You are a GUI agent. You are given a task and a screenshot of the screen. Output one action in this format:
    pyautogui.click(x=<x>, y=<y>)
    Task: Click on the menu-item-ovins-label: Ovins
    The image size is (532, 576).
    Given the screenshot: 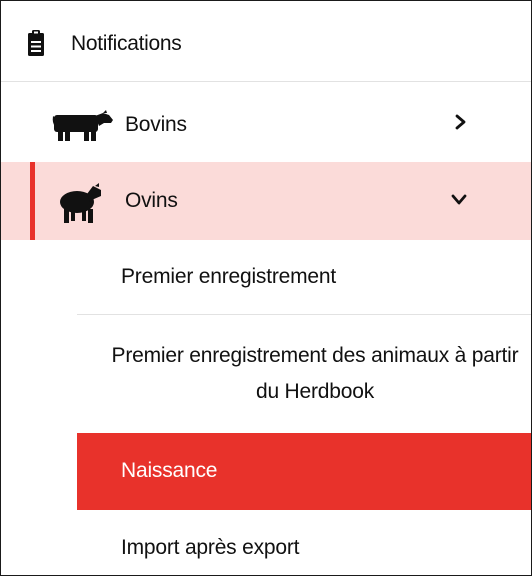 What is the action you would take?
    pyautogui.click(x=151, y=200)
    